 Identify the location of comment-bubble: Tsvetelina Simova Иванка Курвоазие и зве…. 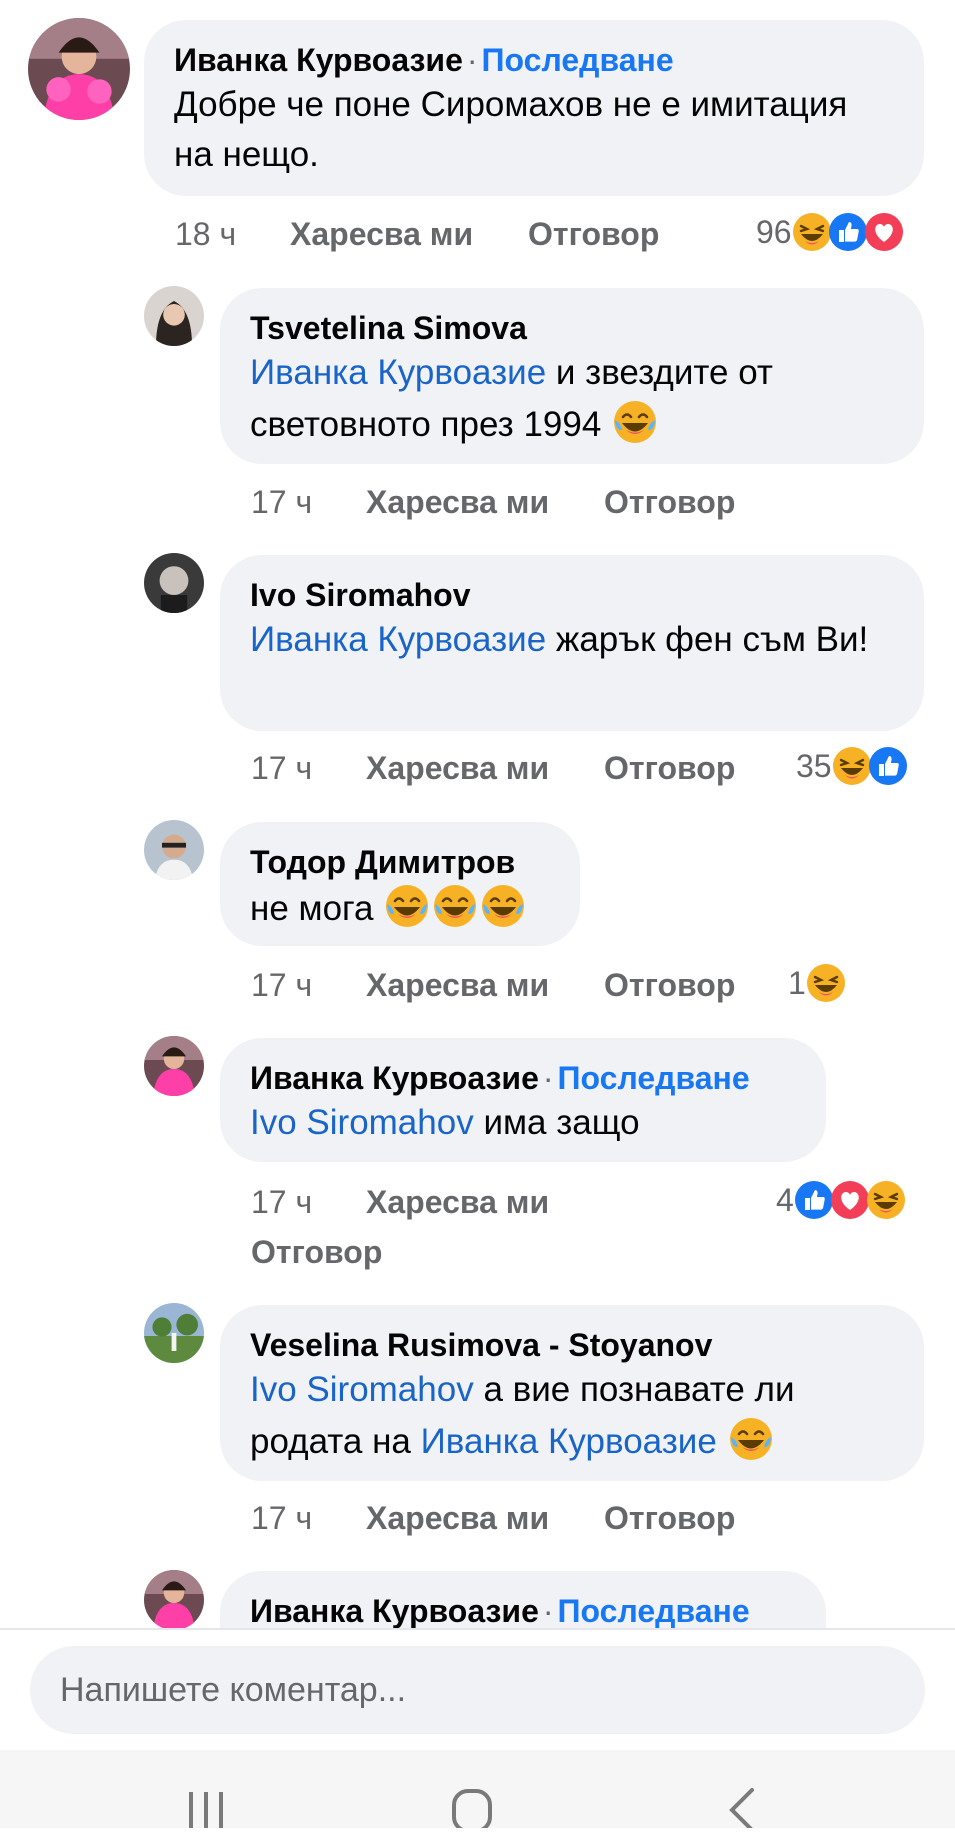
(572, 376).